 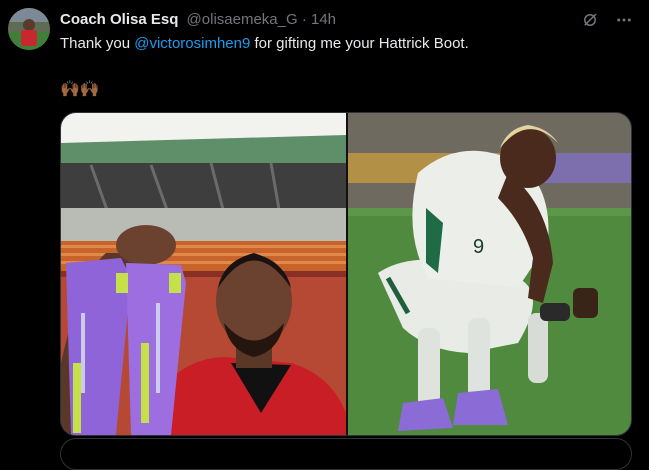 I want to click on tweet-text-end: for gifting me your Hattrick Boot., so click(x=359, y=43).